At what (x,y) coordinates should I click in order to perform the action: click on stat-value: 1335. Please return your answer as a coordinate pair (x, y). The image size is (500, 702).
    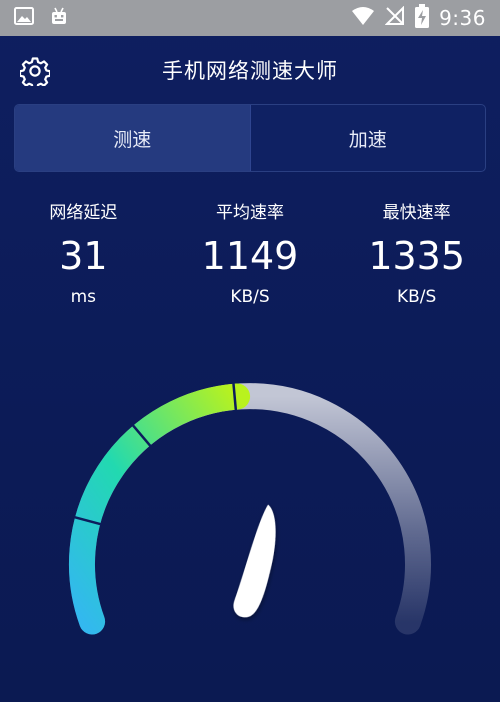
    Looking at the image, I should click on (417, 256).